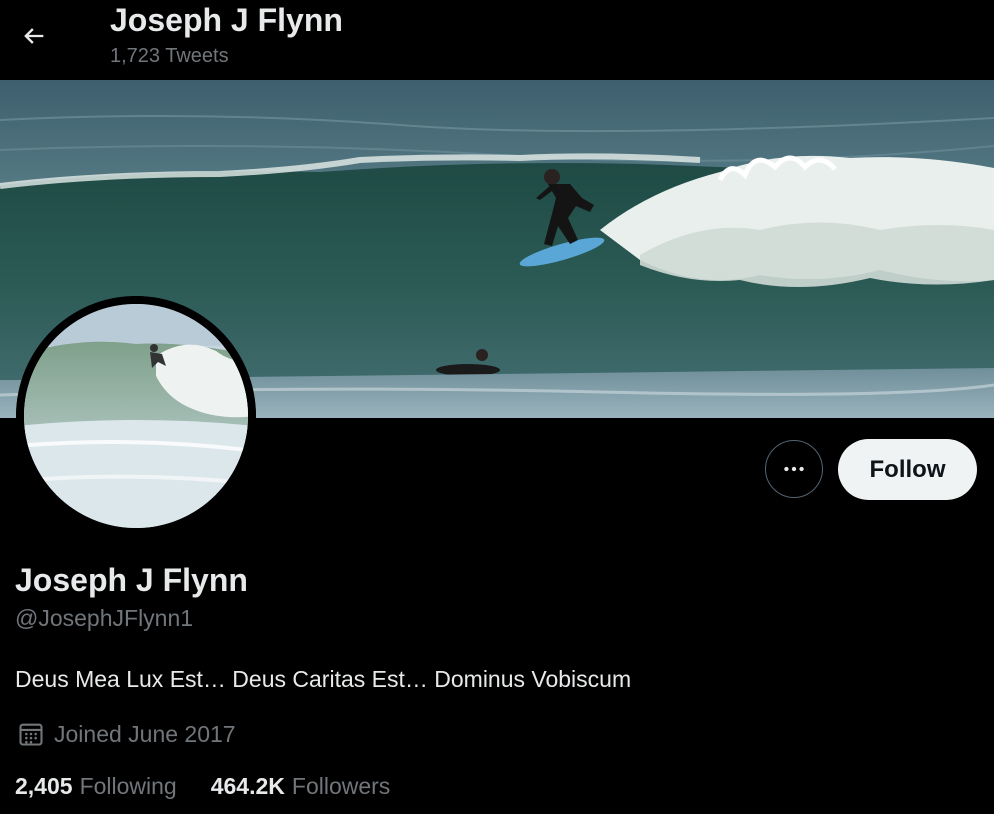  I want to click on profile-join-date: Joined June 2017, so click(126, 734).